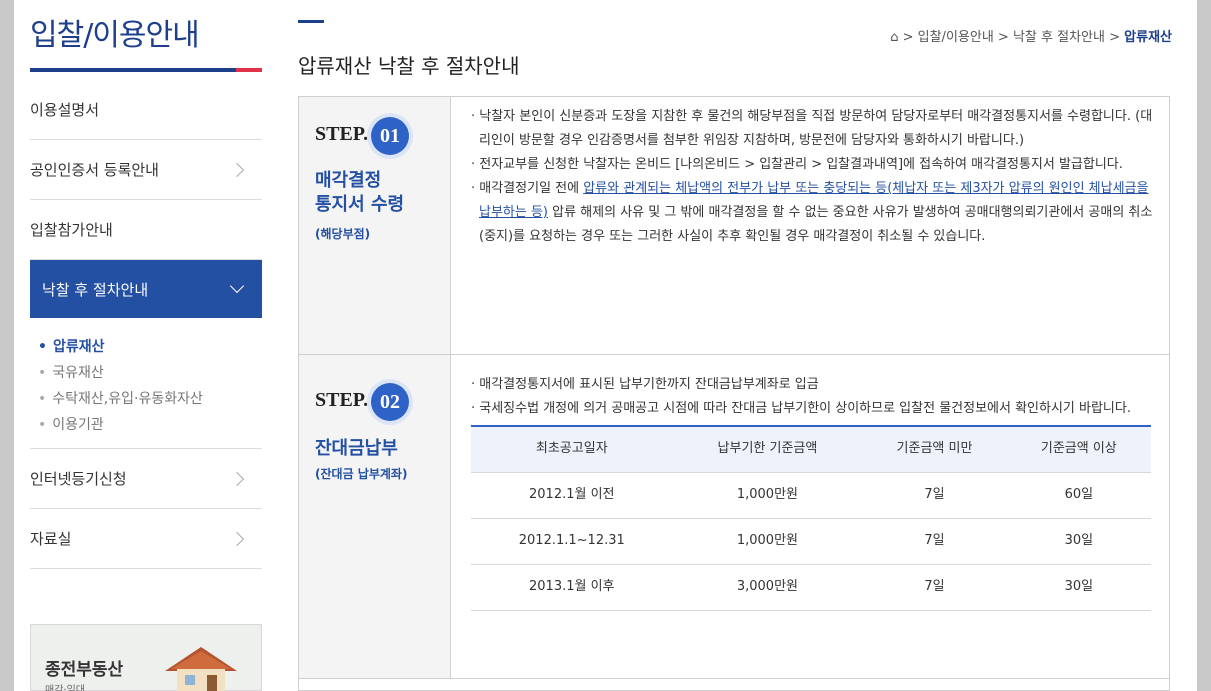 The height and width of the screenshot is (691, 1211). I want to click on sidebar-item-label: 인터넷등기신청, so click(78, 479).